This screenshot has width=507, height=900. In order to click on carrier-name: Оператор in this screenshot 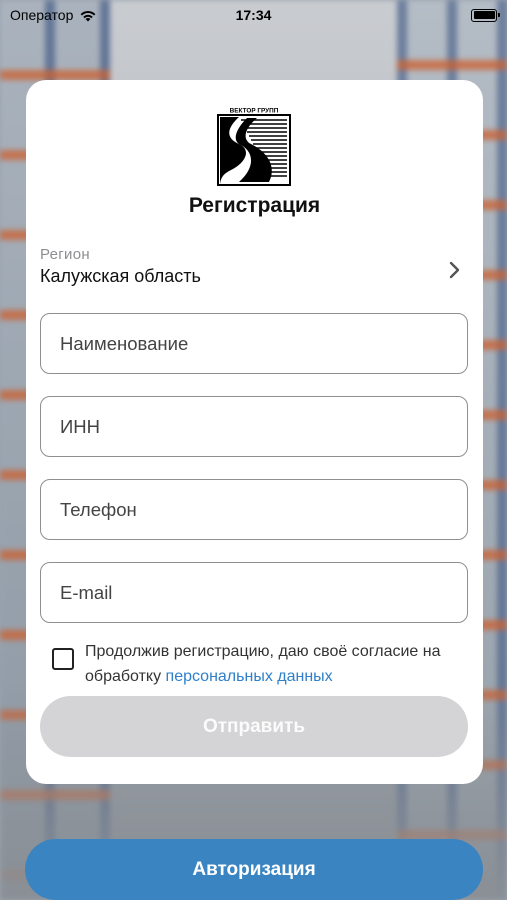, I will do `click(42, 15)`.